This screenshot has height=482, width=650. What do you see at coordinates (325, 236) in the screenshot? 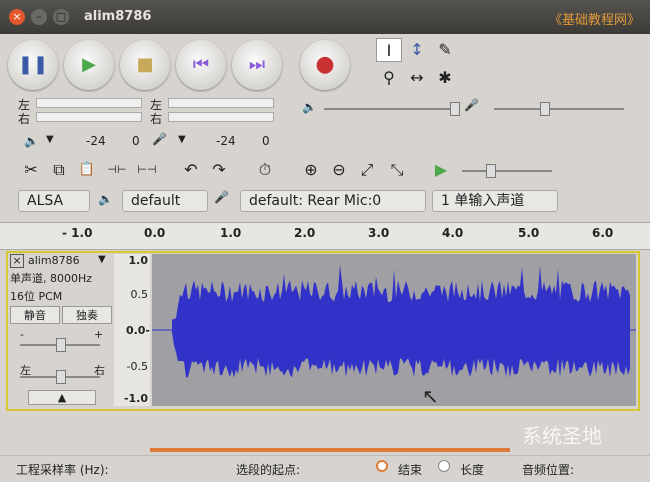
I see `timeline-ruler: - 1.0 0.0 1.0 2.0 3.0 4.0 5.0 6.0` at bounding box center [325, 236].